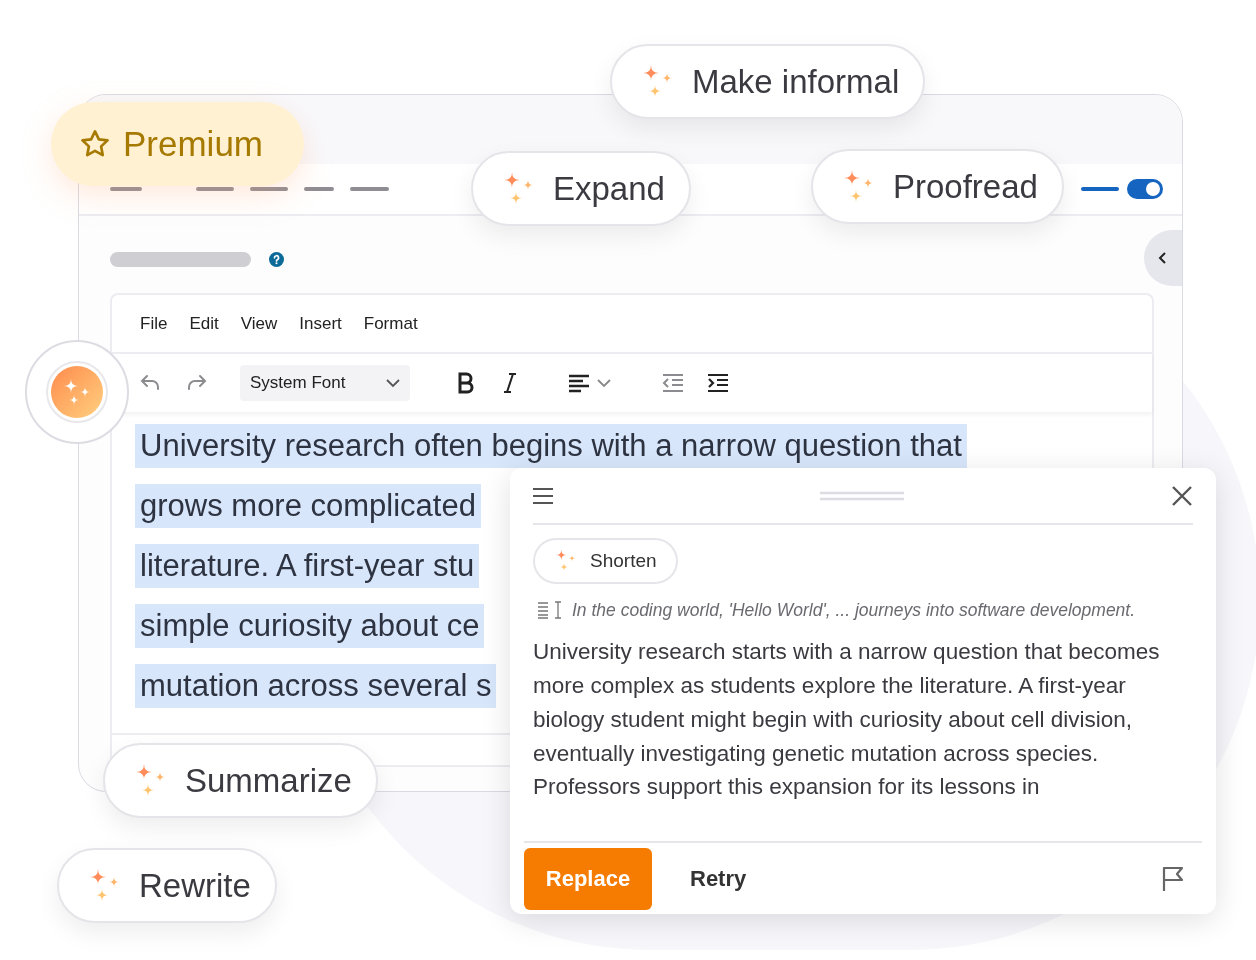 This screenshot has height=960, width=1256. Describe the element at coordinates (1182, 495) in the screenshot. I see `close-icon` at that location.